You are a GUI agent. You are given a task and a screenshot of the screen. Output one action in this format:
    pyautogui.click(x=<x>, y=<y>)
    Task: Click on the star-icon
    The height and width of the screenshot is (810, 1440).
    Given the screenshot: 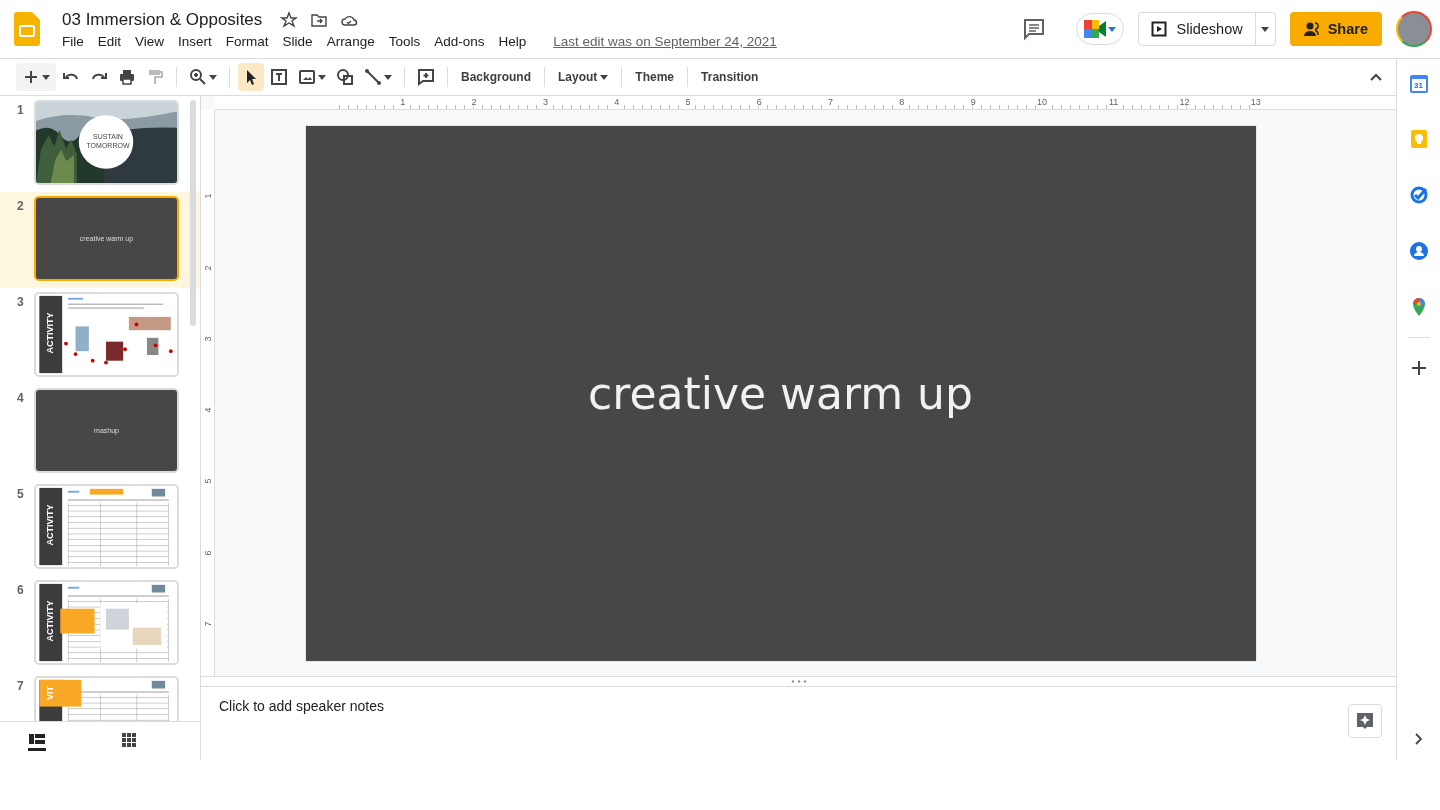 What is the action you would take?
    pyautogui.click(x=289, y=19)
    